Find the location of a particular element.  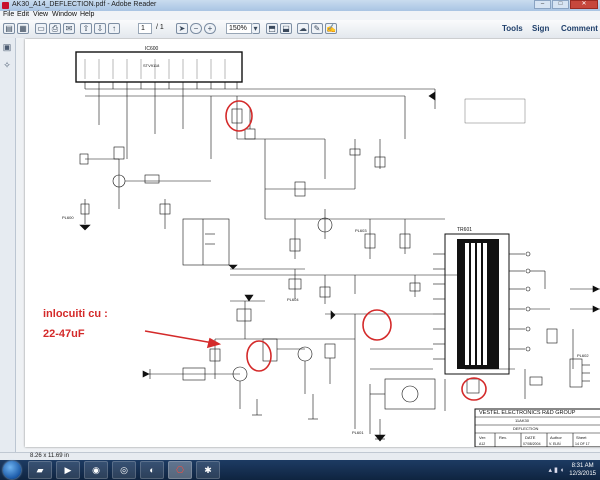

pl604-label: PL604 is located at coordinates (293, 299).